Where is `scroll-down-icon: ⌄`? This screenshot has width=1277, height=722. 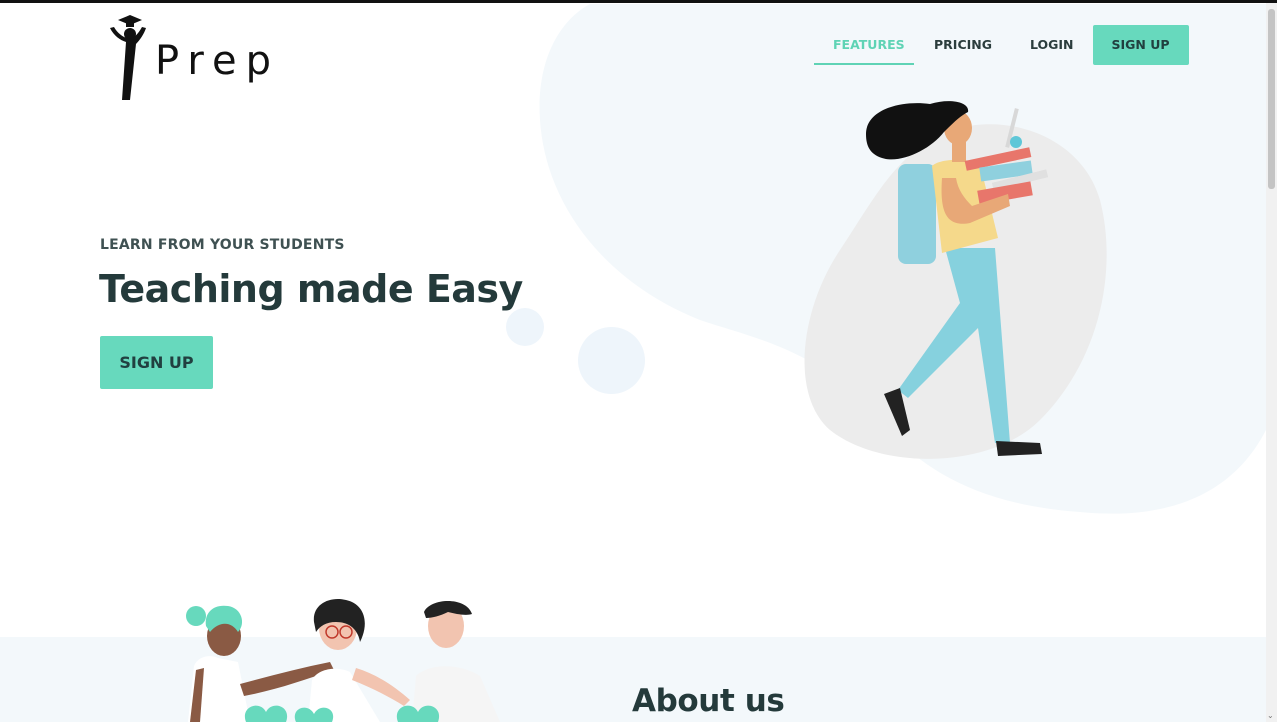
scroll-down-icon: ⌄ is located at coordinates (1270, 715).